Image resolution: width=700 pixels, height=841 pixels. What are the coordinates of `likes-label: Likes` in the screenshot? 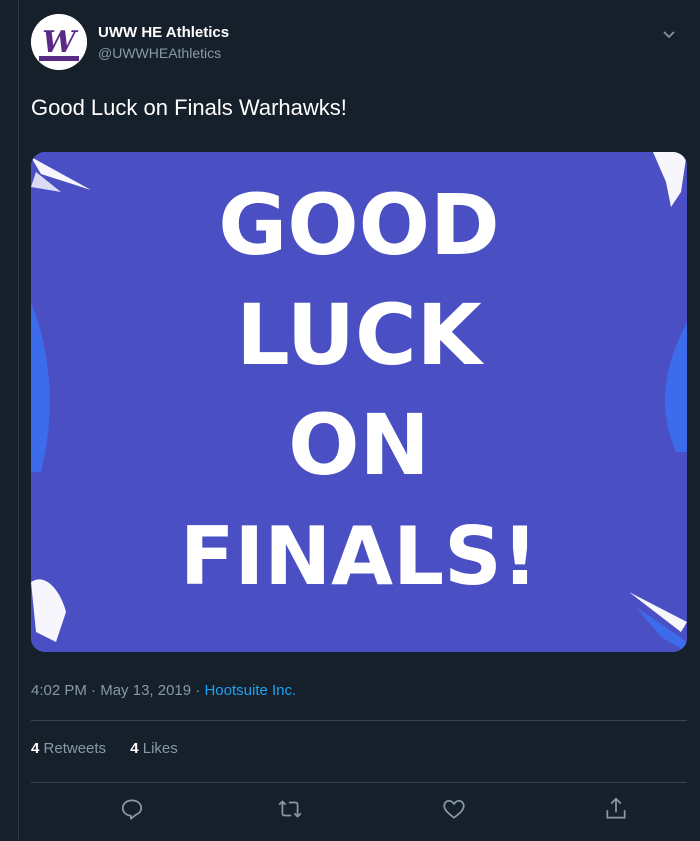 It's located at (160, 748).